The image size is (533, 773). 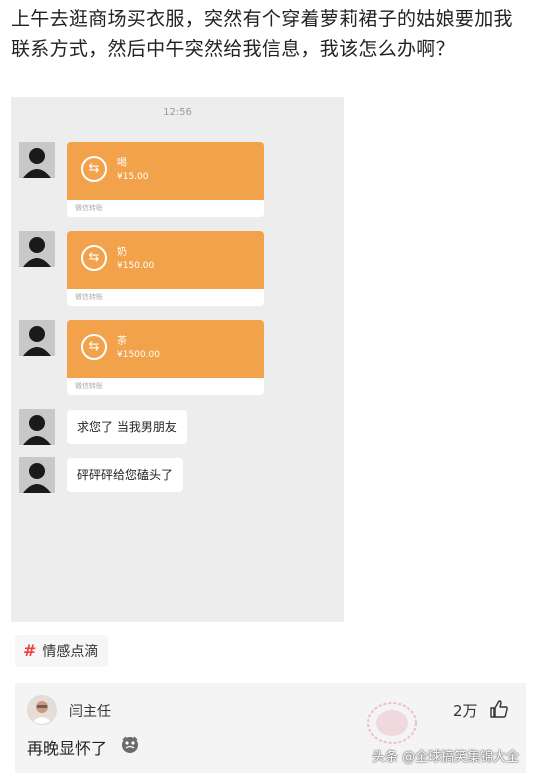 I want to click on topic-tag: # 情感点滴, so click(x=62, y=651).